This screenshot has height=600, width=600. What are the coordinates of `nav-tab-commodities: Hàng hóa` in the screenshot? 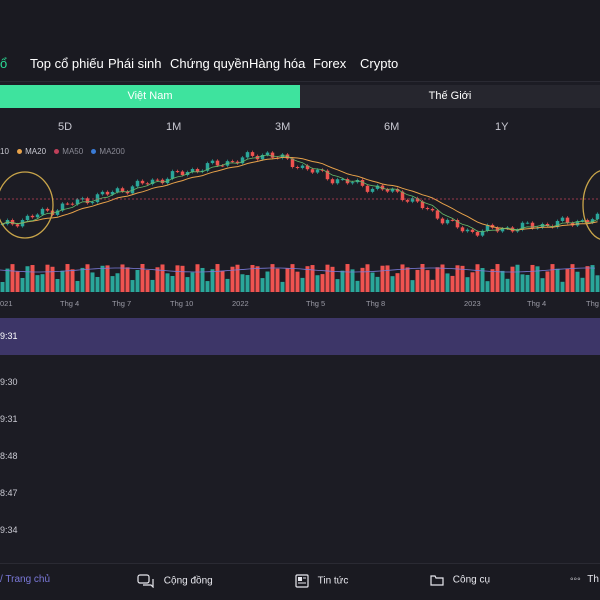 It's located at (277, 63).